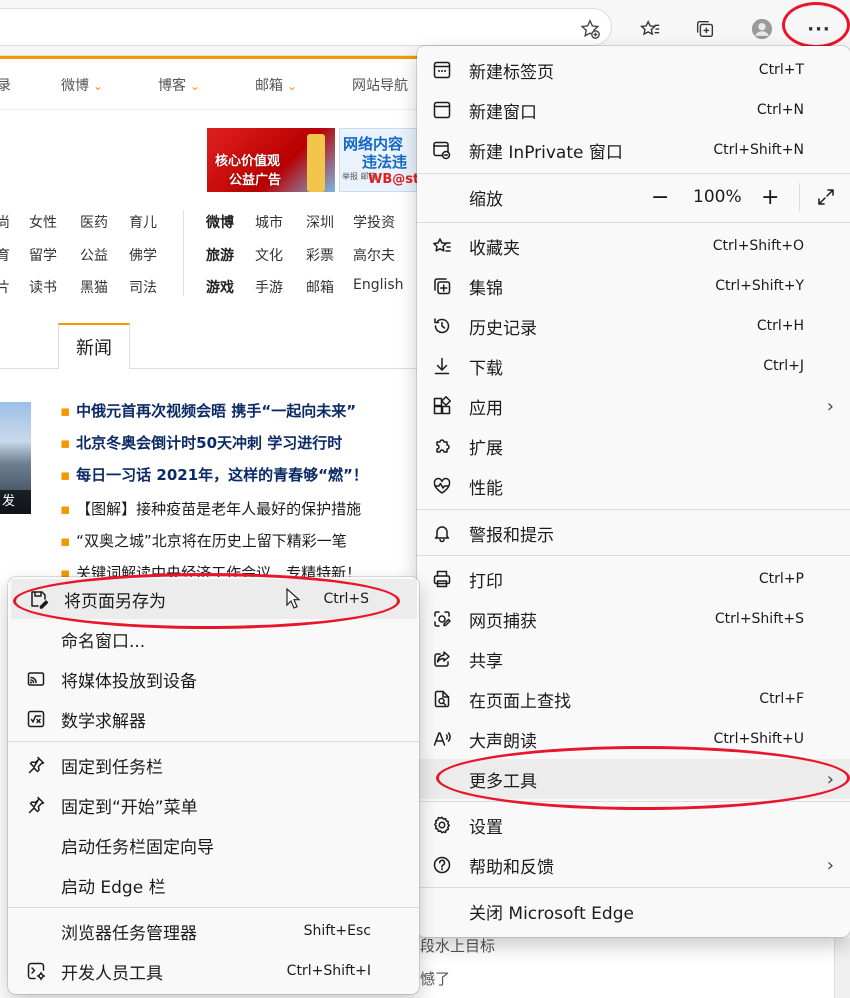 Image resolution: width=850 pixels, height=998 pixels. I want to click on category-link: 育儿, so click(143, 222).